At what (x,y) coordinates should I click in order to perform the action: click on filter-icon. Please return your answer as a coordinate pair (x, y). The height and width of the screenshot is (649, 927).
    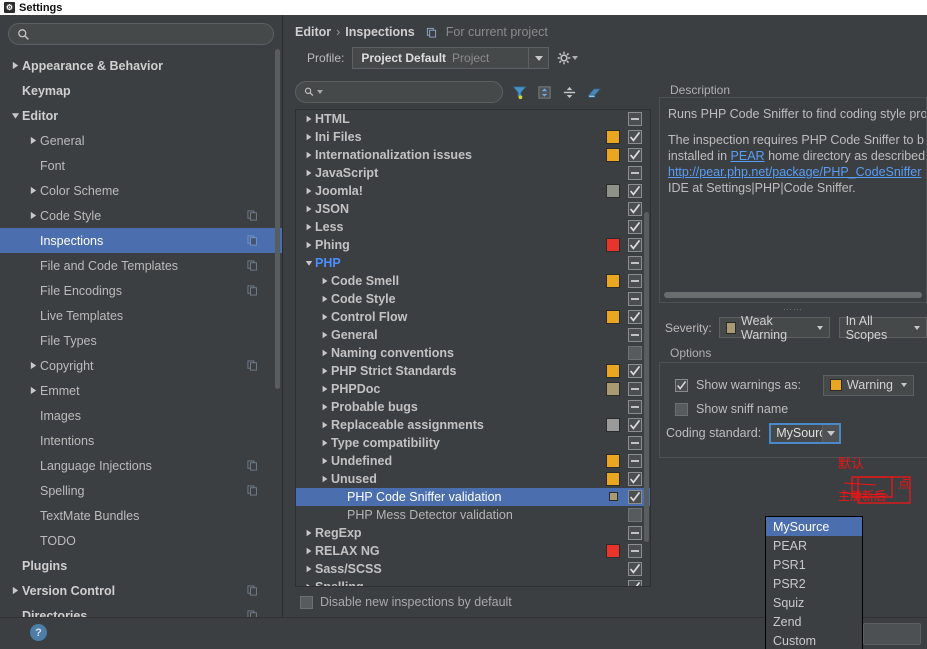
    Looking at the image, I should click on (519, 92).